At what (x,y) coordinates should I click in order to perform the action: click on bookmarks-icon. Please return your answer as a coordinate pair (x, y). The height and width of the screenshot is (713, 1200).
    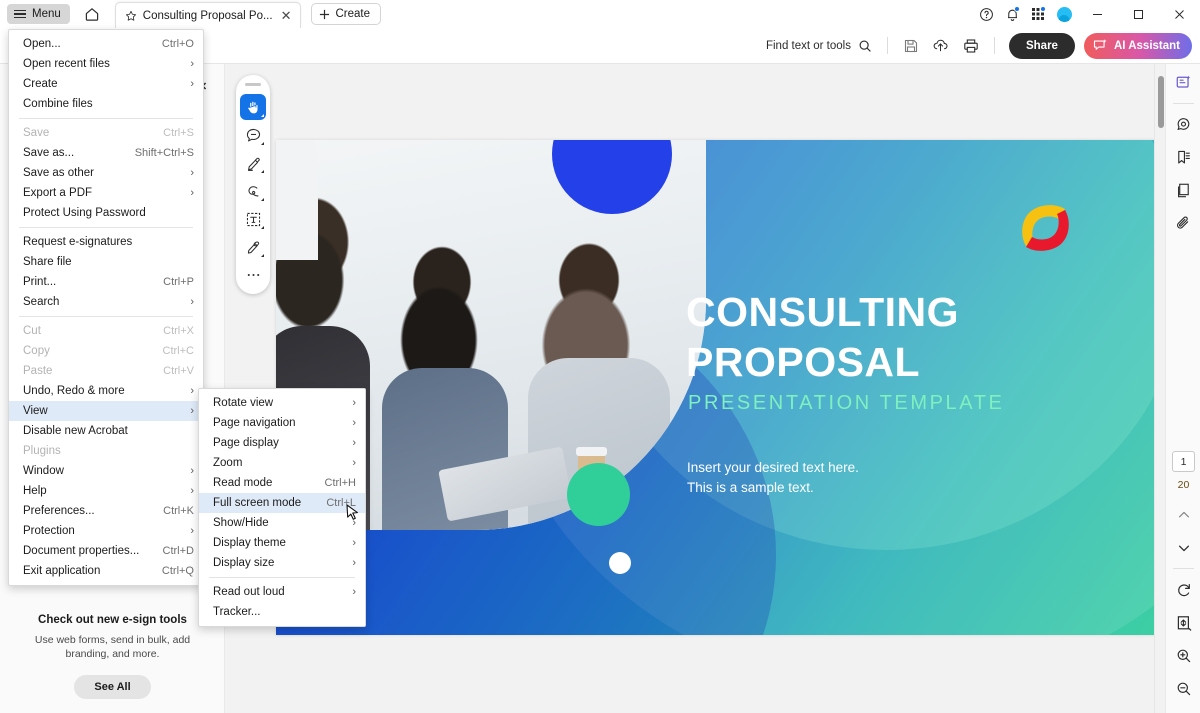
    Looking at the image, I should click on (1183, 157).